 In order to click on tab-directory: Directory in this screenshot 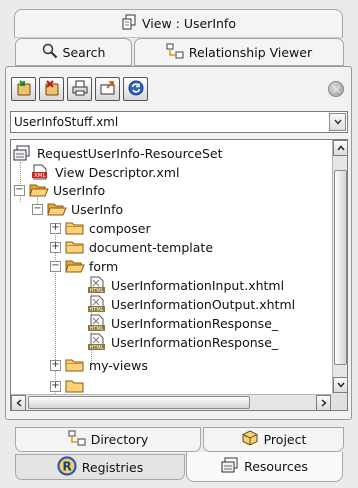, I will do `click(108, 439)`.